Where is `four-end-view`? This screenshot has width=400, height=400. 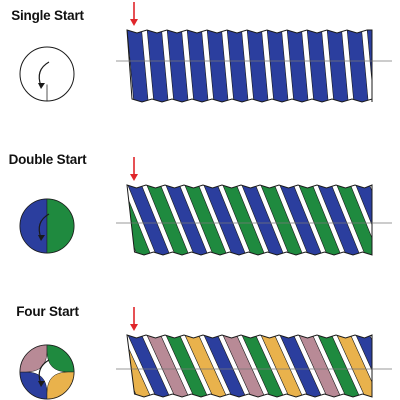
four-end-view is located at coordinates (47, 372).